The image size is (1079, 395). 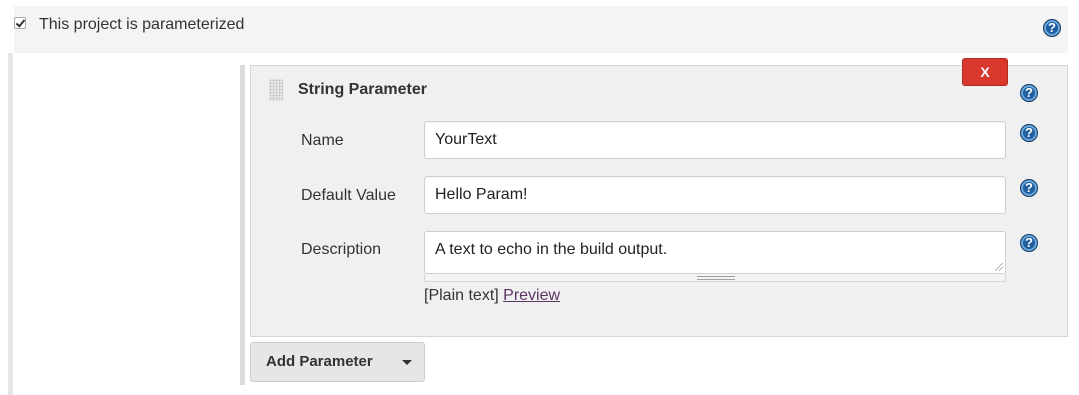 What do you see at coordinates (715, 140) in the screenshot?
I see `name-input: YourText` at bounding box center [715, 140].